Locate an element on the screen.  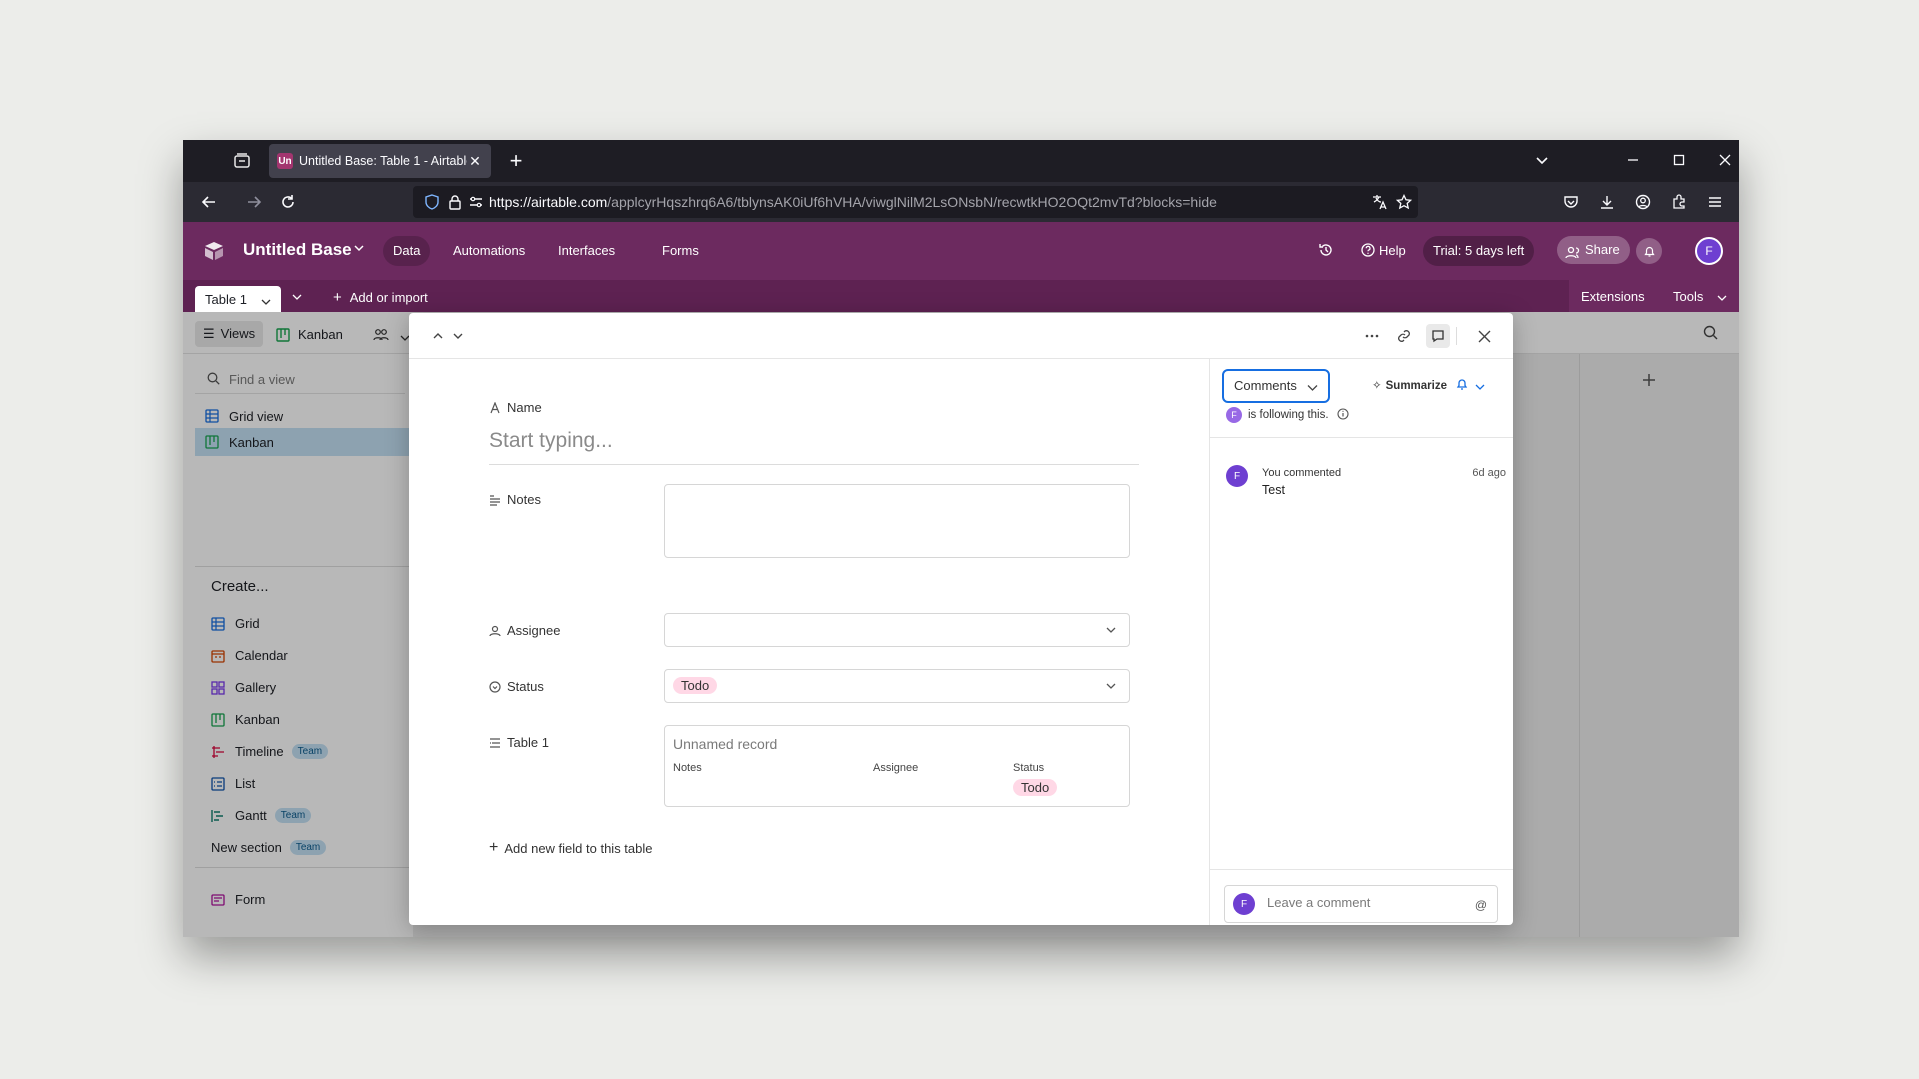
comments-dropdown: Comments is located at coordinates (1276, 386).